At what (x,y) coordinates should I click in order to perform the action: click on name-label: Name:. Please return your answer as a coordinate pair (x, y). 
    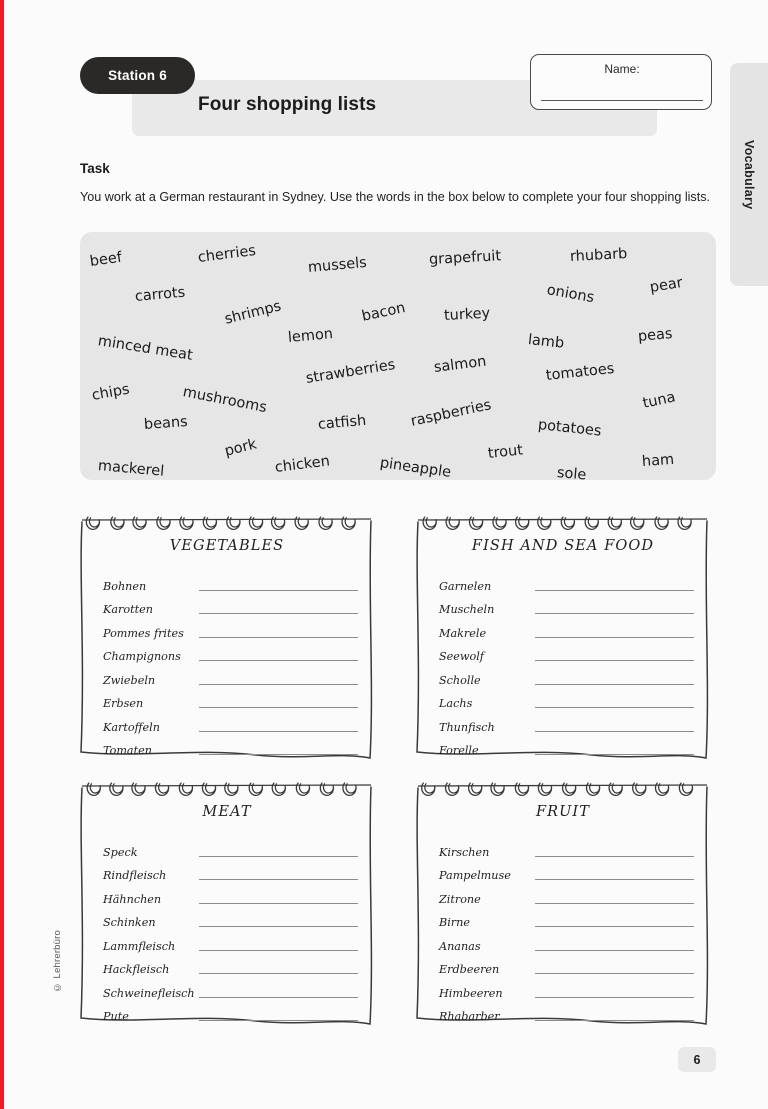
    Looking at the image, I should click on (622, 69).